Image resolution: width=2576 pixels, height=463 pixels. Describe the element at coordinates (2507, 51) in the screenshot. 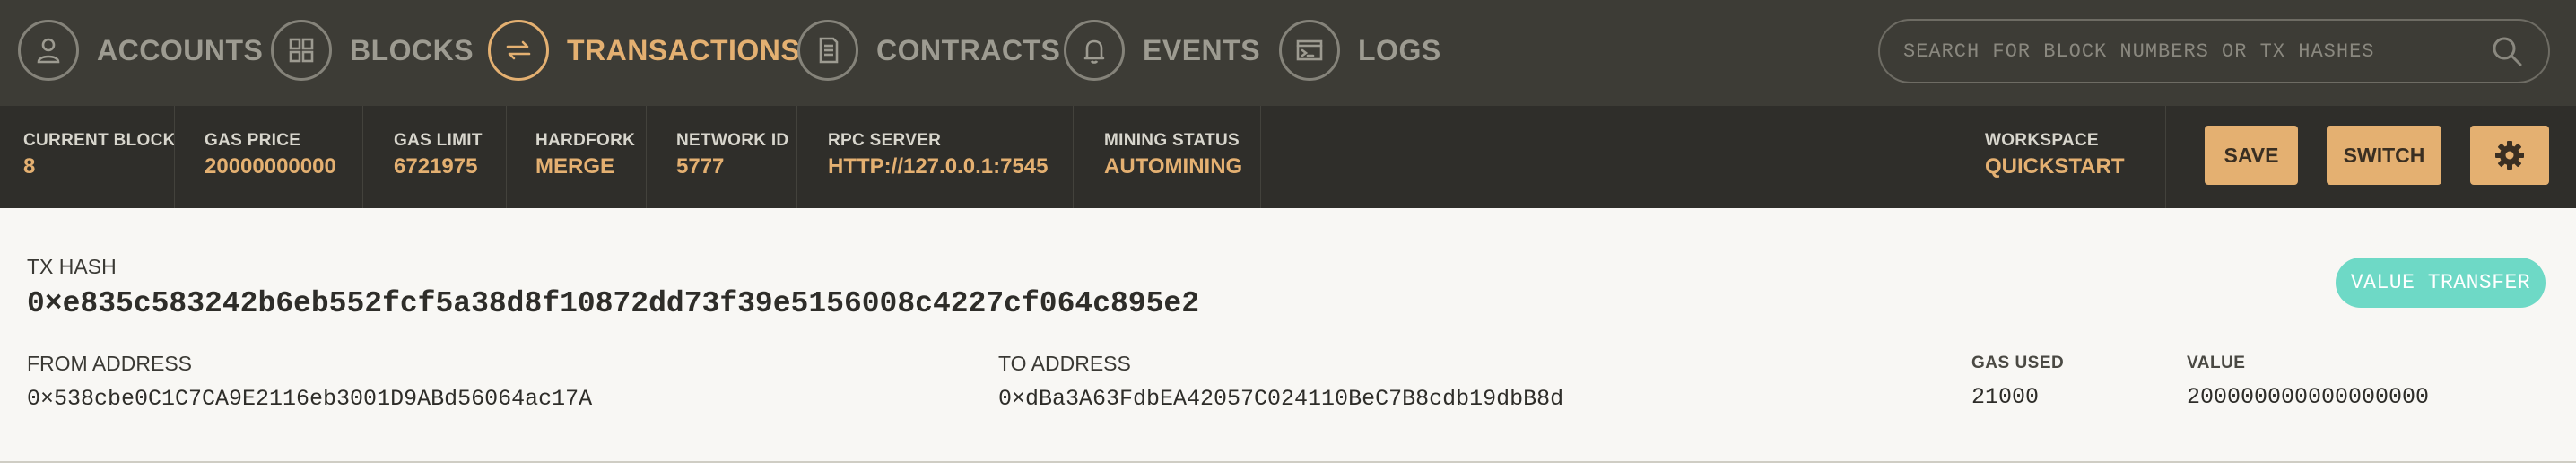

I see `search-icon` at that location.